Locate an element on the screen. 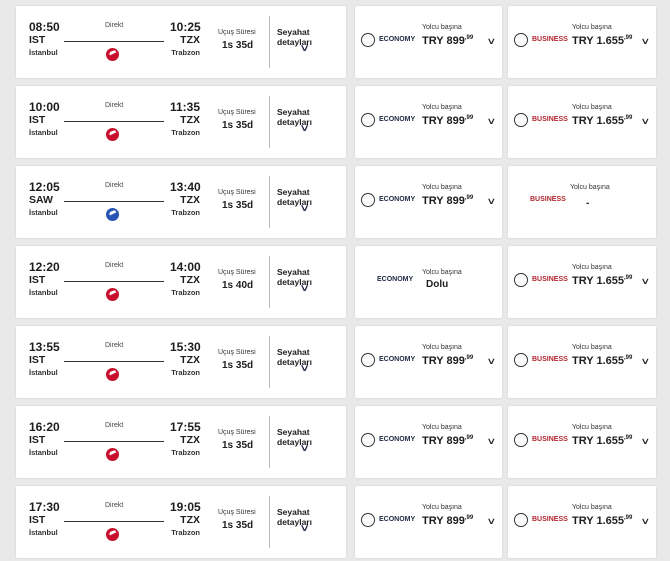 This screenshot has width=670, height=561. duration-value: 1s 40d is located at coordinates (238, 285).